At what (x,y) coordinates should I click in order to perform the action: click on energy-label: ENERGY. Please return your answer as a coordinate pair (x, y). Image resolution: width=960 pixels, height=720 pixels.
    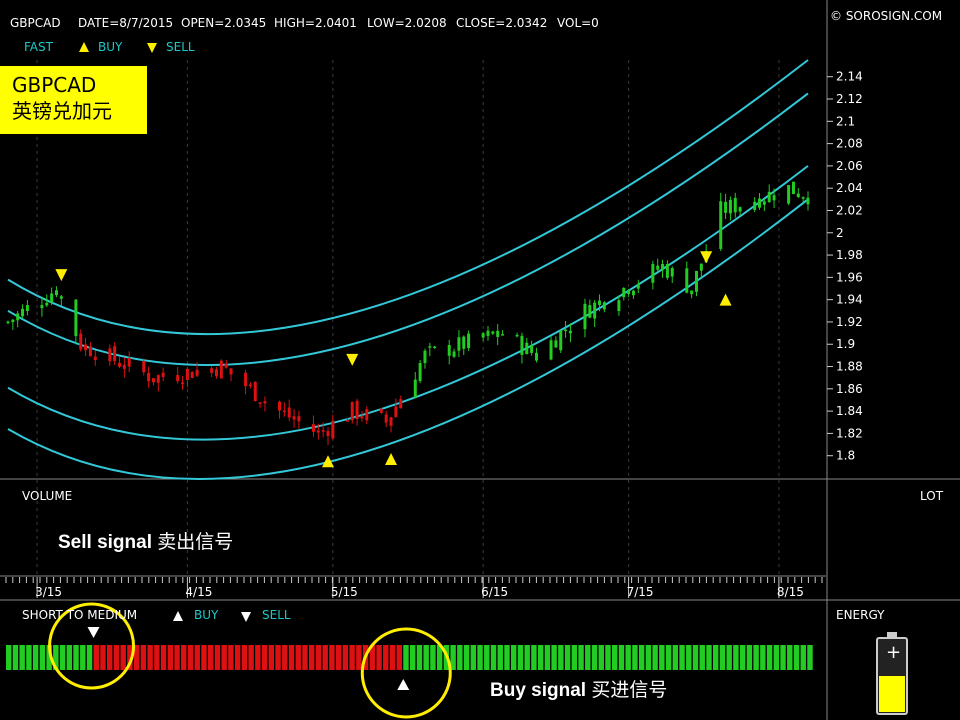
    Looking at the image, I should click on (860, 615).